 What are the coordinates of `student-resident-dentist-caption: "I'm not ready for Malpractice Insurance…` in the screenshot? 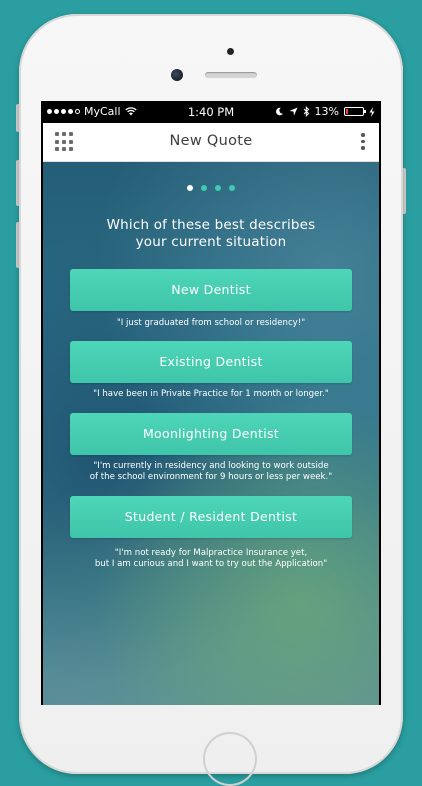 It's located at (211, 559).